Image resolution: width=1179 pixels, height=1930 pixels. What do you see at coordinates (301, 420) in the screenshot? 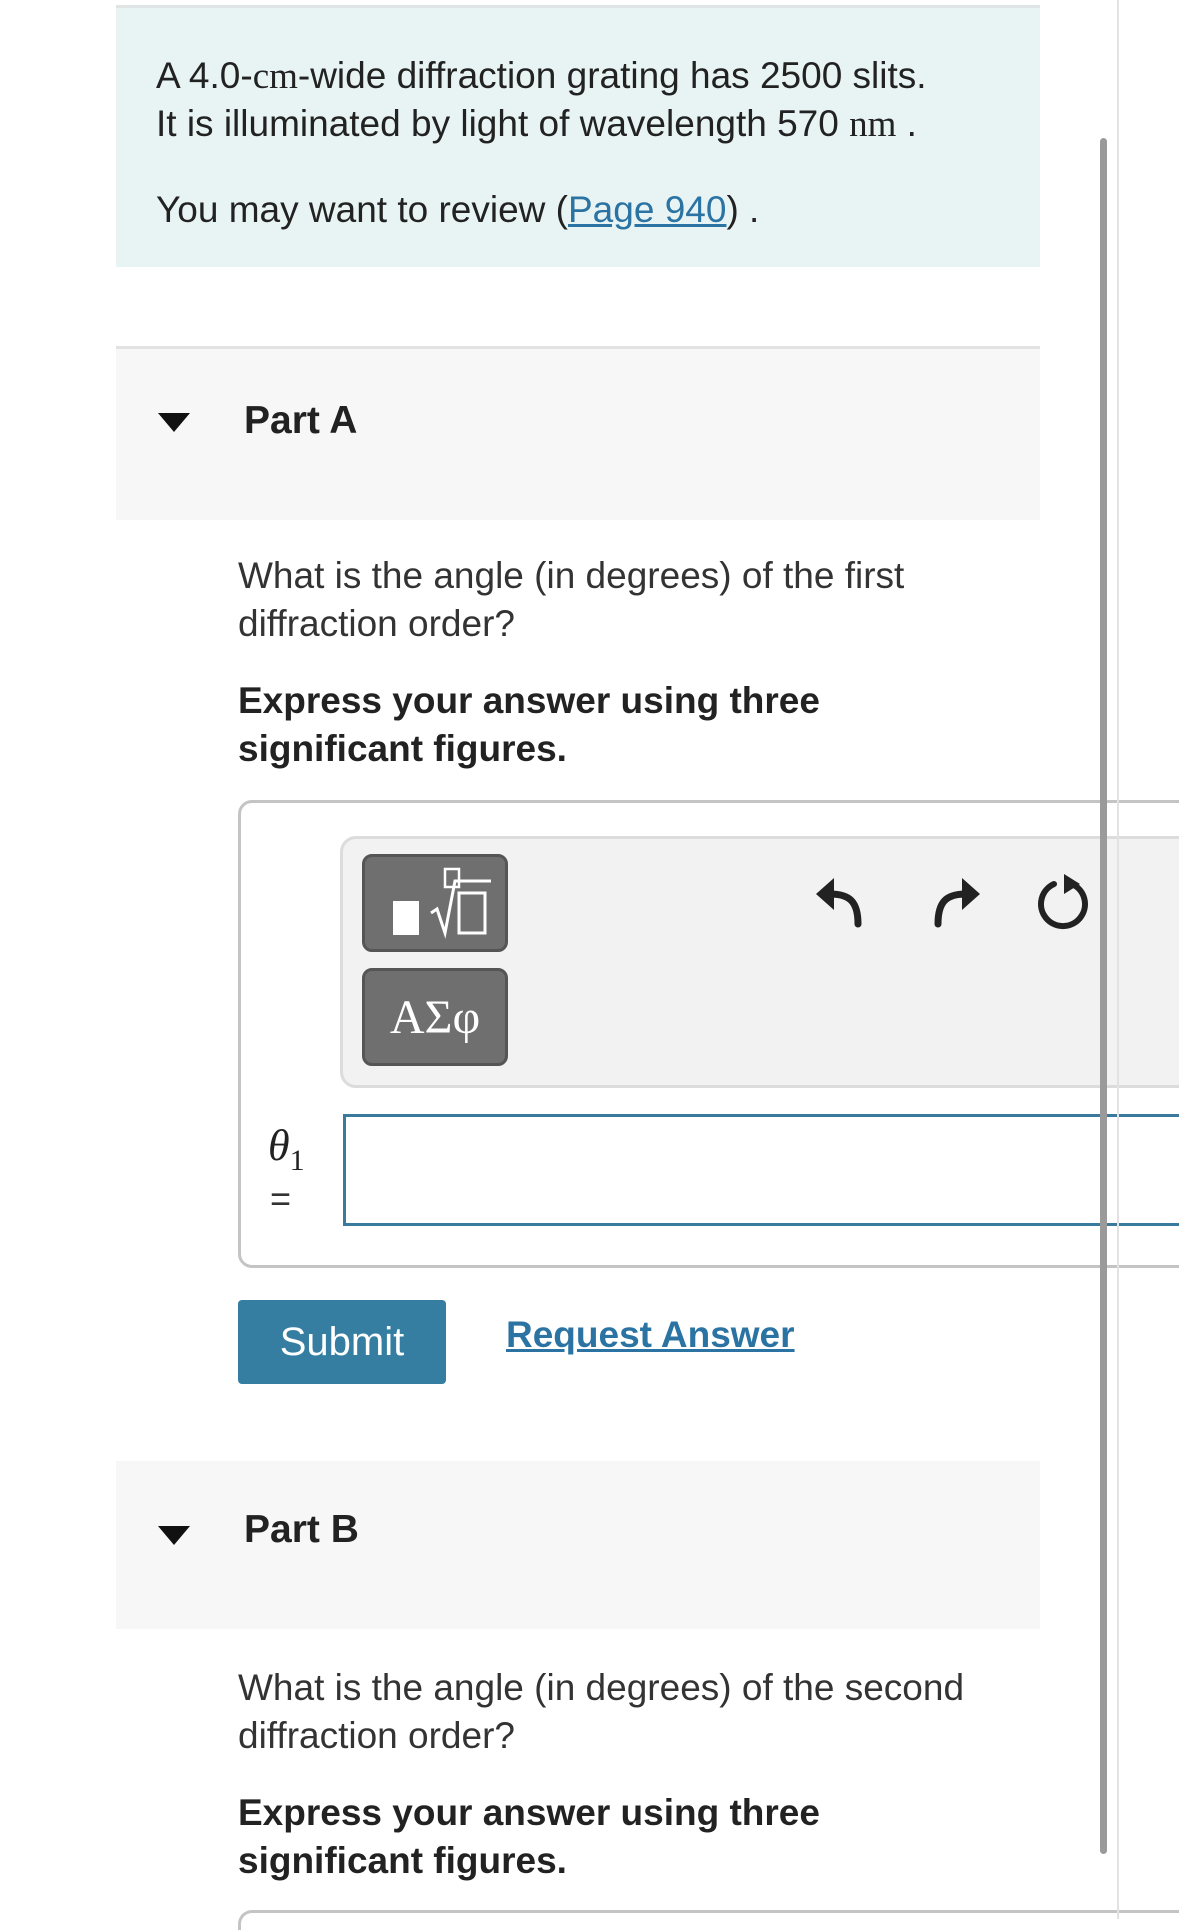
I see `part-a-label: Part A` at bounding box center [301, 420].